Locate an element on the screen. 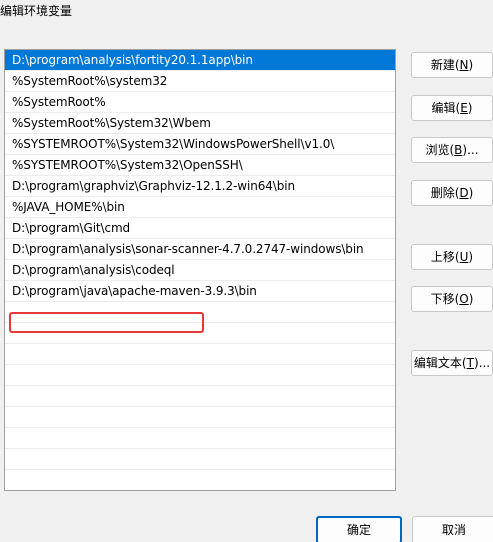 The height and width of the screenshot is (542, 493). list-item-10: D:\program\analysis\codeql is located at coordinates (200, 270).